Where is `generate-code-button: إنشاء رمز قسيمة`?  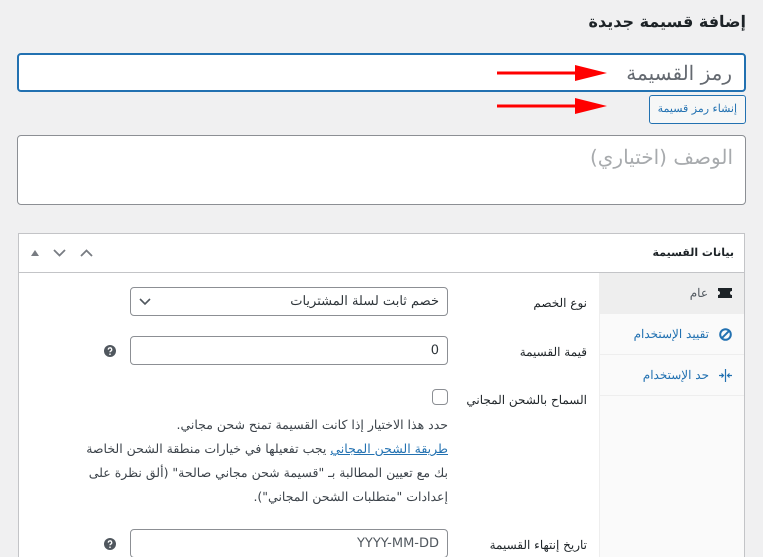 generate-code-button: إنشاء رمز قسيمة is located at coordinates (697, 109).